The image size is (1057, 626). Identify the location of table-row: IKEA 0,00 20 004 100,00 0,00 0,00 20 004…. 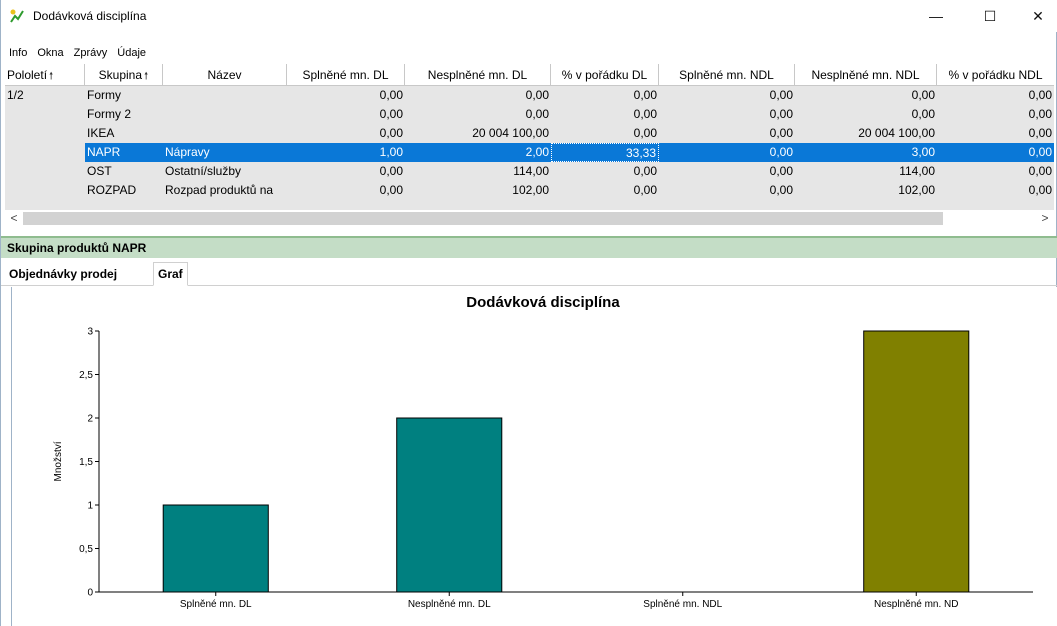
(529, 133).